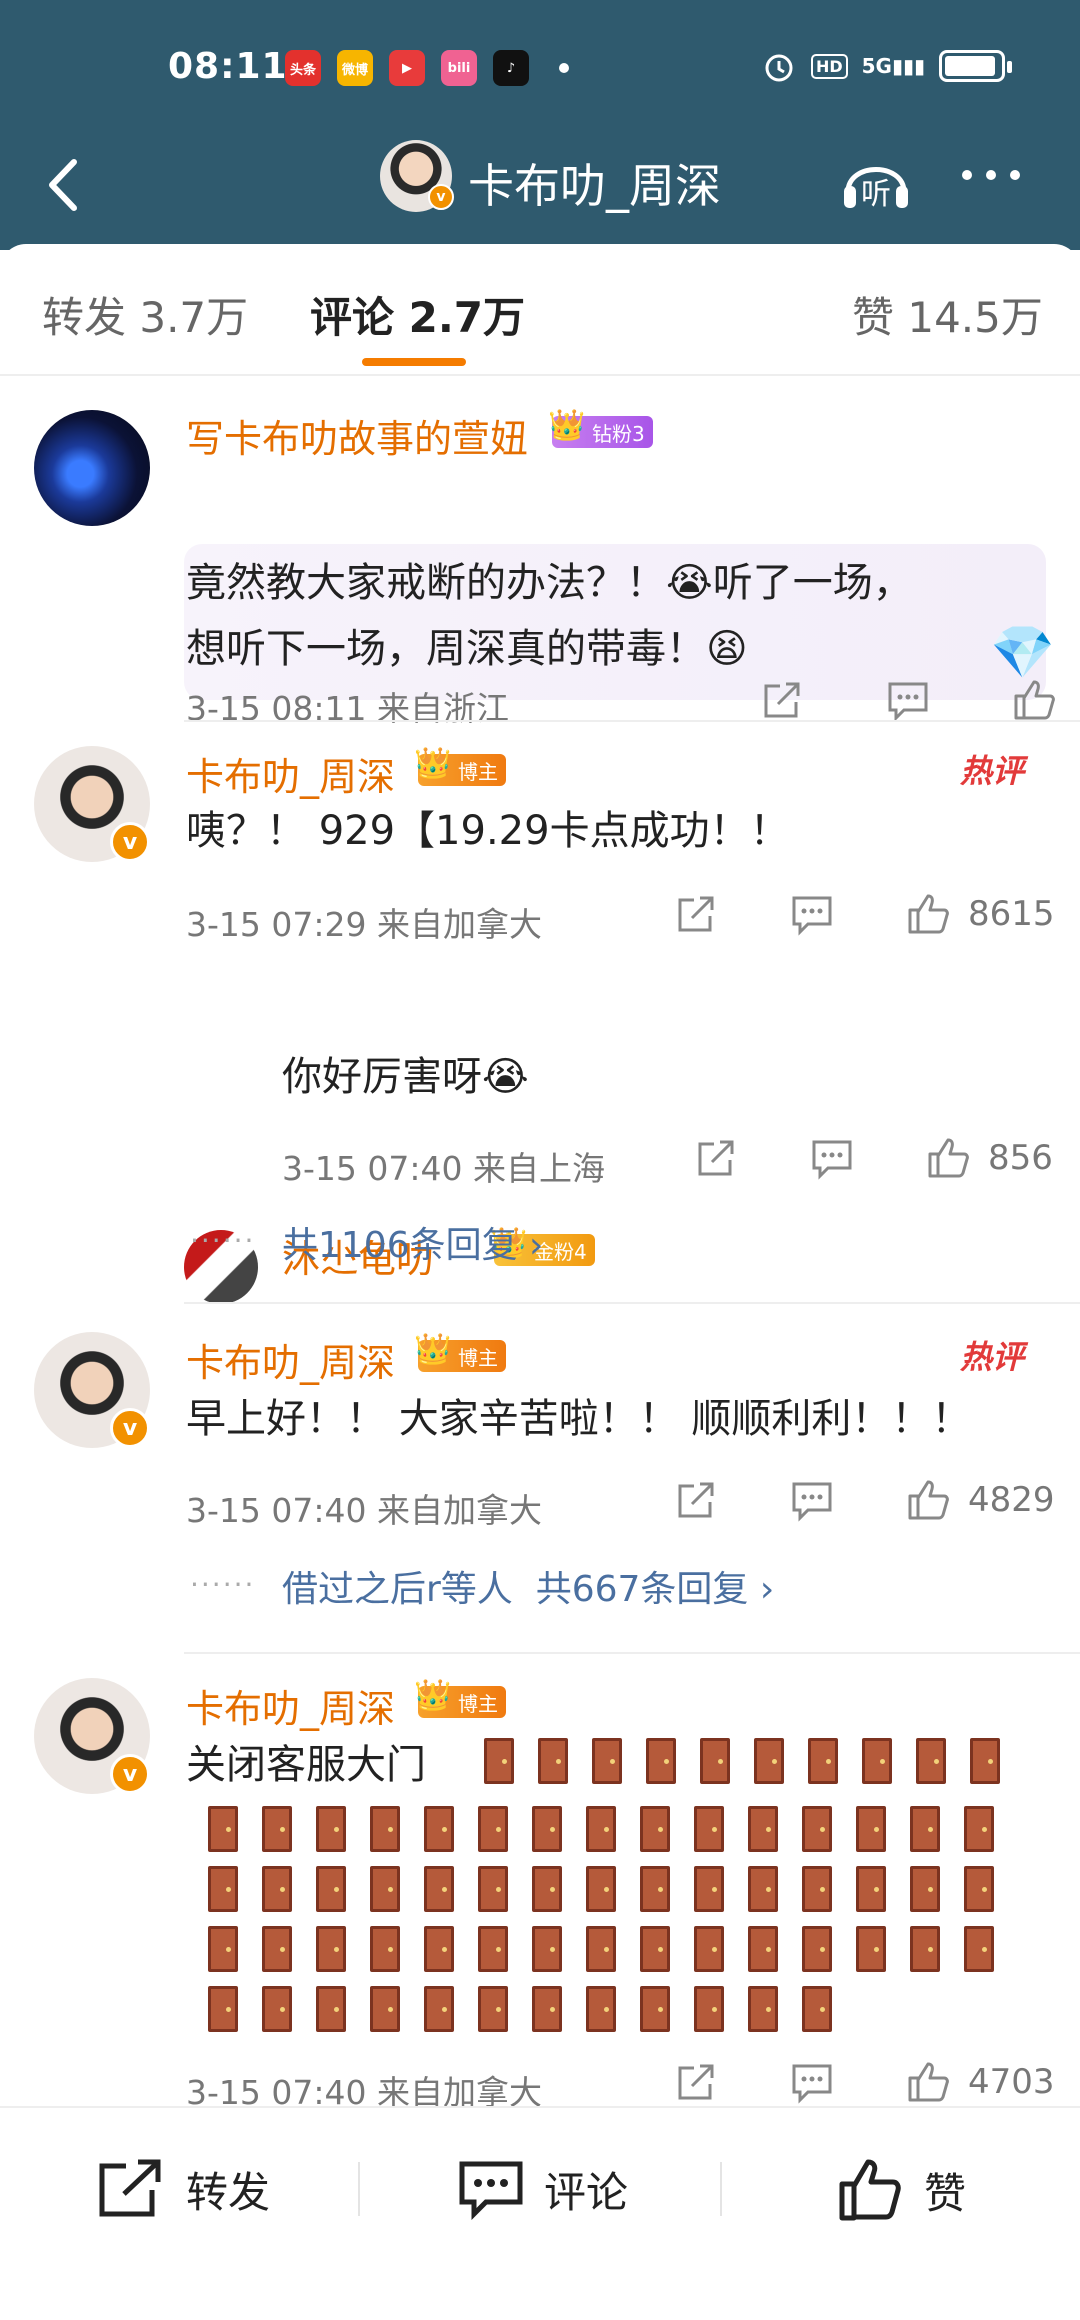 Image resolution: width=1080 pixels, height=2320 pixels. Describe the element at coordinates (979, 914) in the screenshot. I see `like-button: 8615` at that location.